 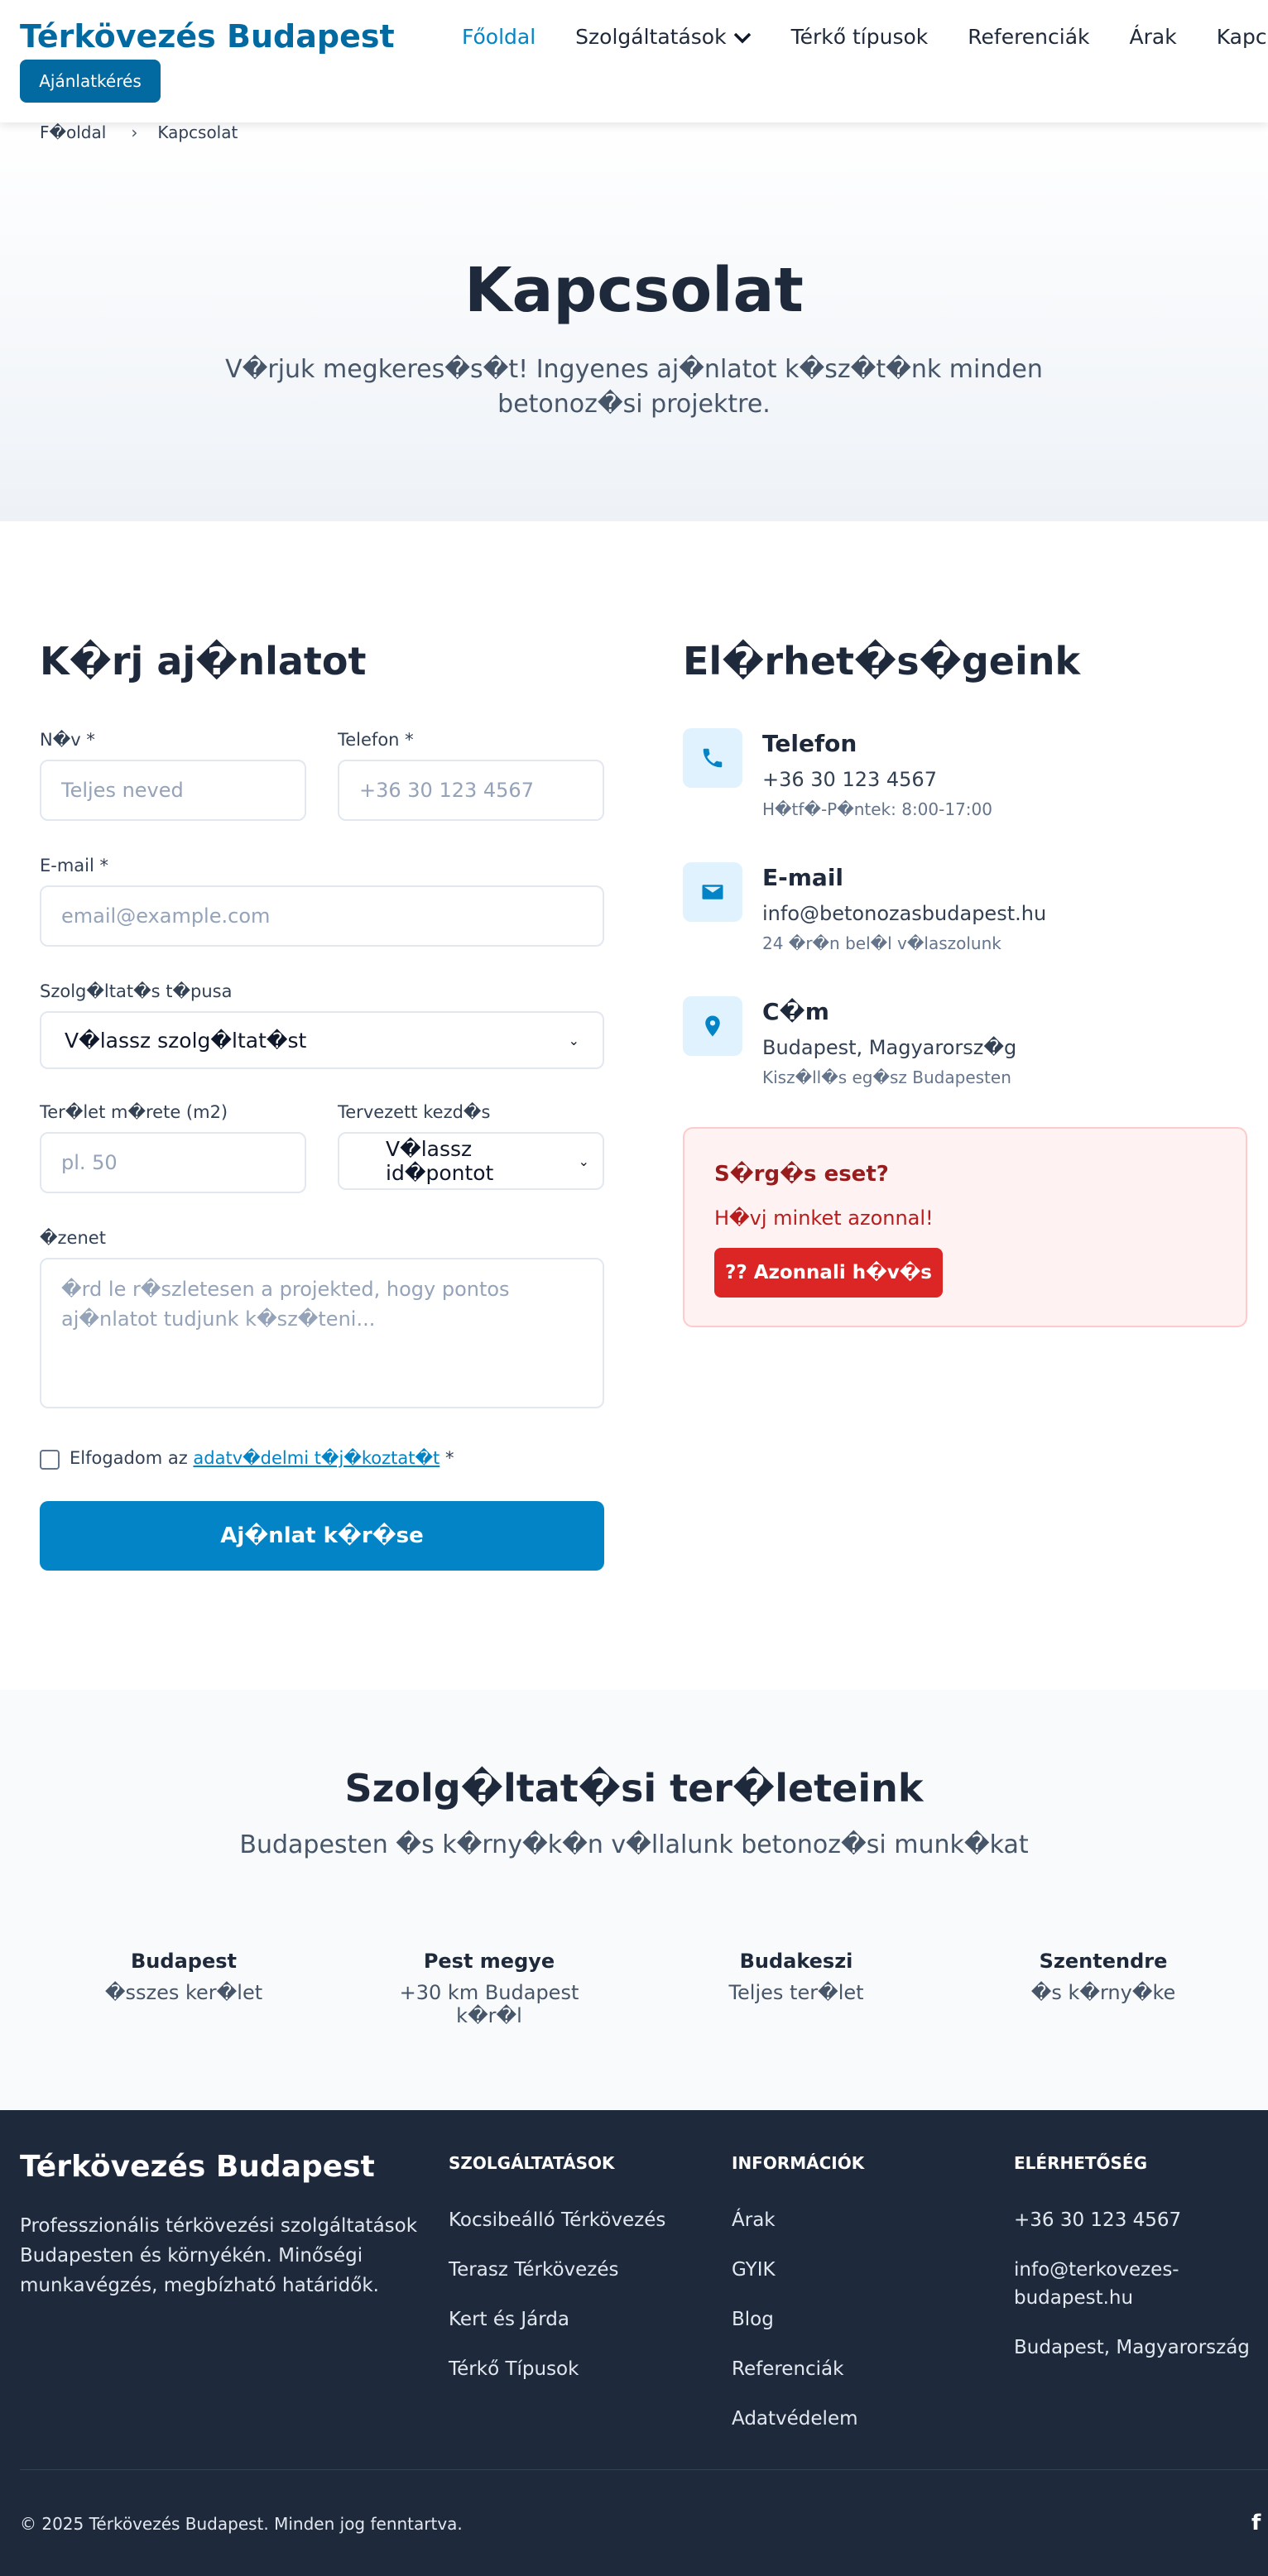 What do you see at coordinates (557, 2220) in the screenshot?
I see `footer-link: Kocsibeálló Térkövezés` at bounding box center [557, 2220].